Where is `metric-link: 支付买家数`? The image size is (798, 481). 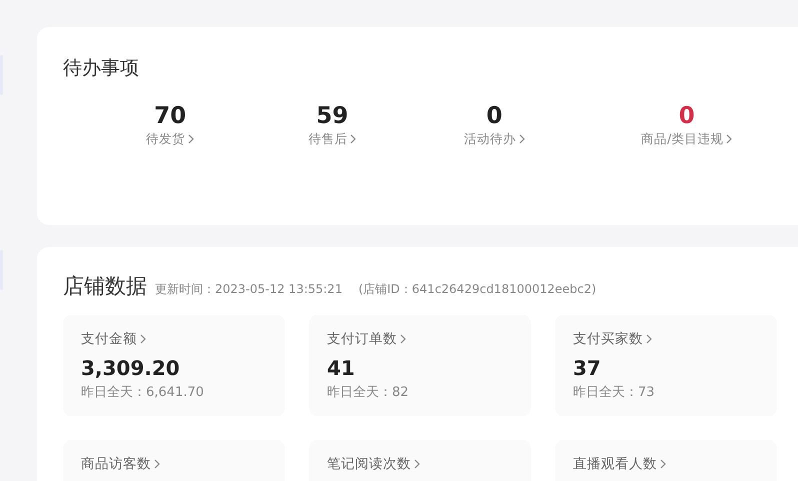 metric-link: 支付买家数 is located at coordinates (612, 338).